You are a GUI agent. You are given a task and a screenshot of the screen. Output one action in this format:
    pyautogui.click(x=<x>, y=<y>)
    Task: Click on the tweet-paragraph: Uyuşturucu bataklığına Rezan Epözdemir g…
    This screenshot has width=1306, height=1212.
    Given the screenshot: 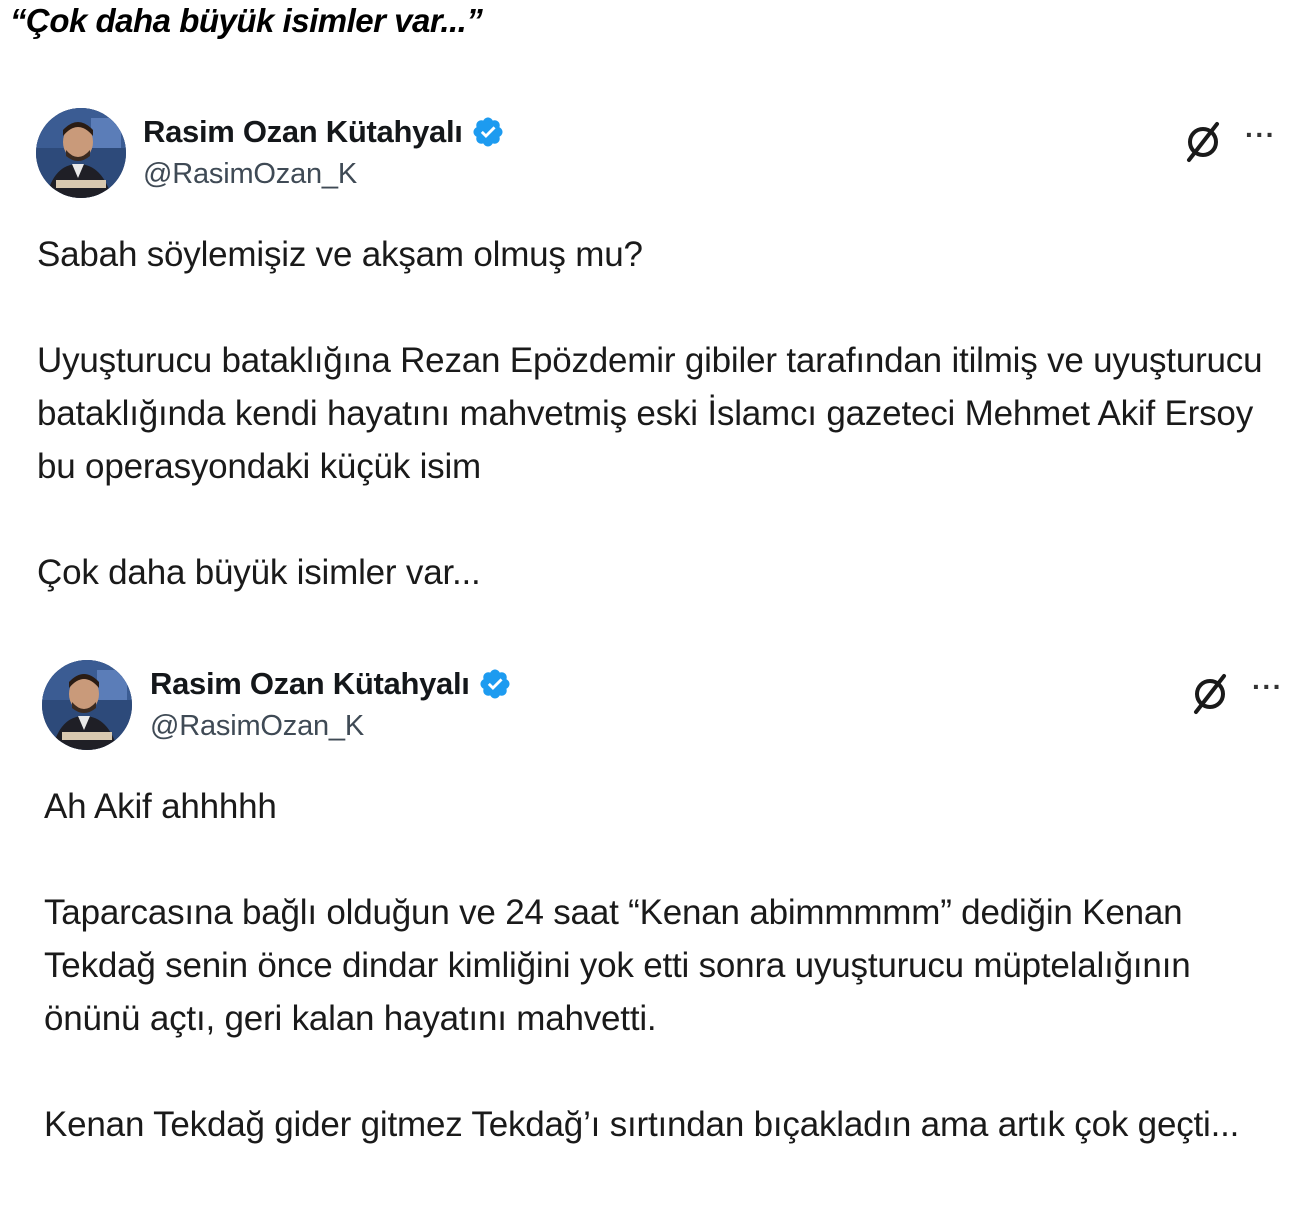 What is the action you would take?
    pyautogui.click(x=650, y=413)
    